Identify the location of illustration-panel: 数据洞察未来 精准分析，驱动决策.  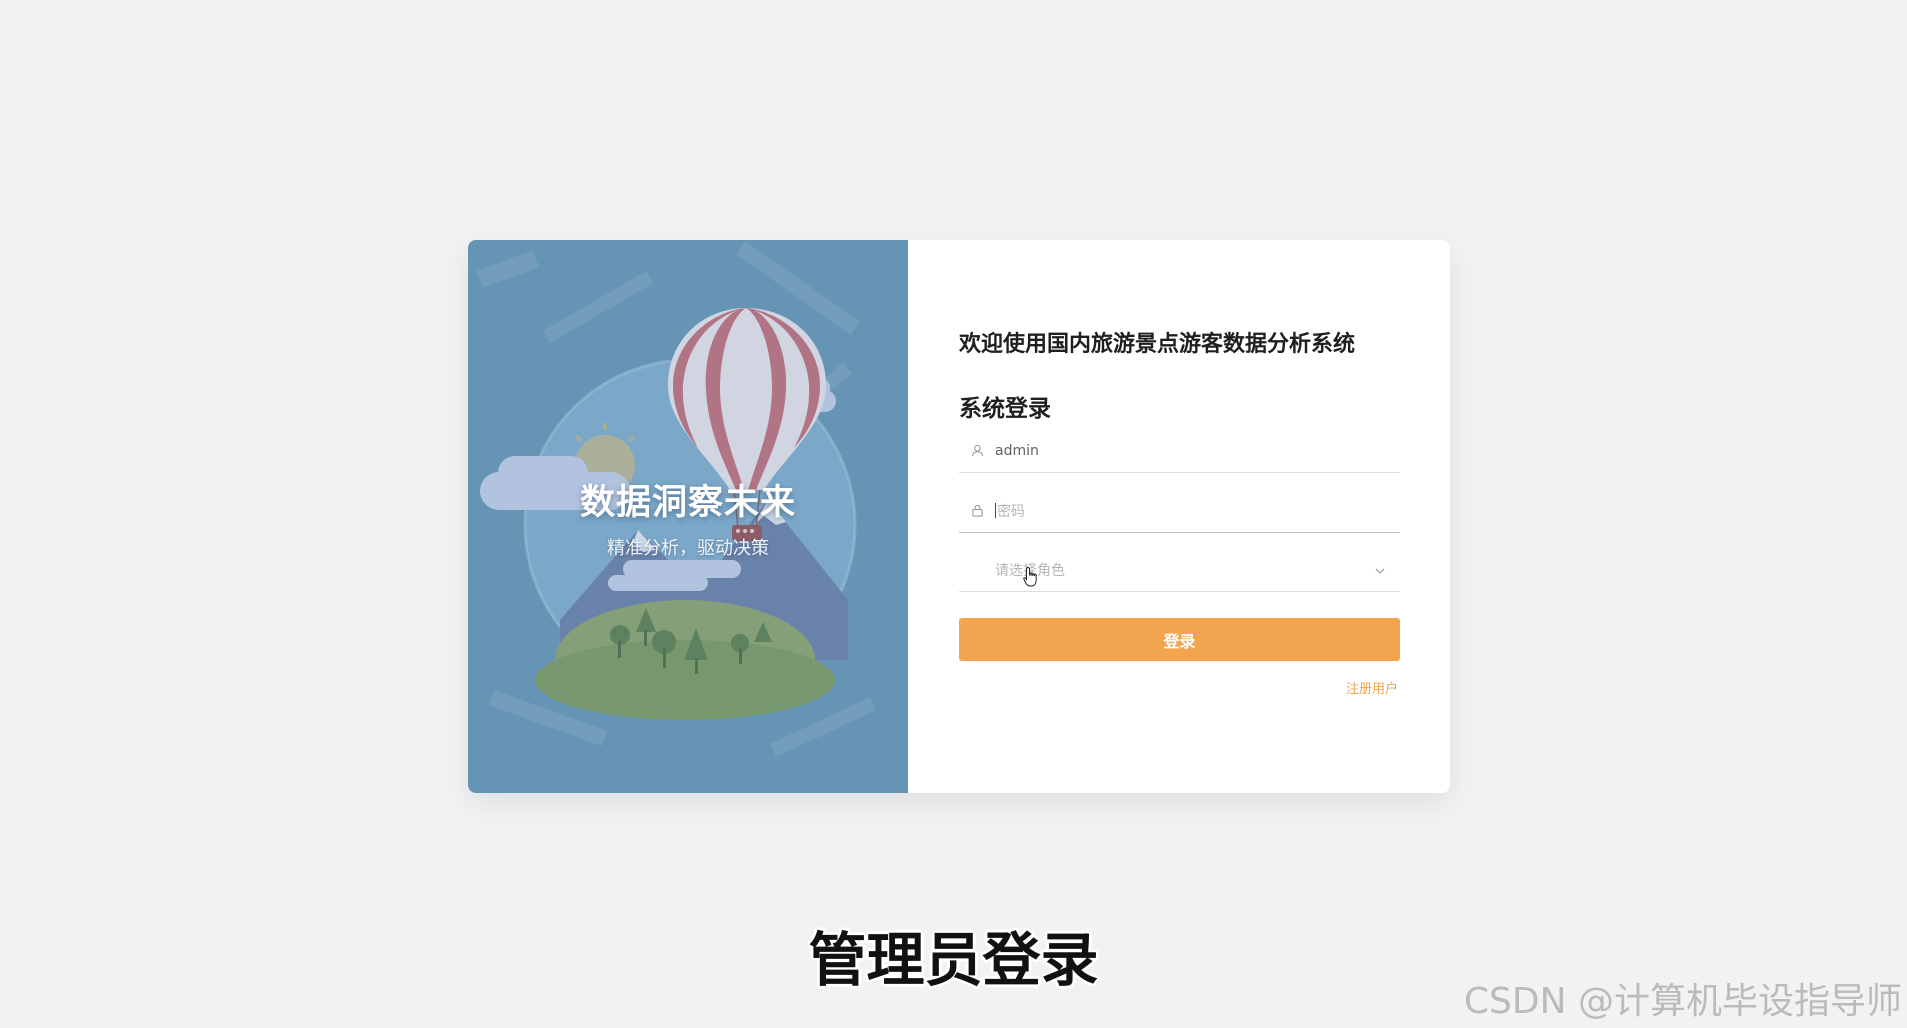
(688, 516).